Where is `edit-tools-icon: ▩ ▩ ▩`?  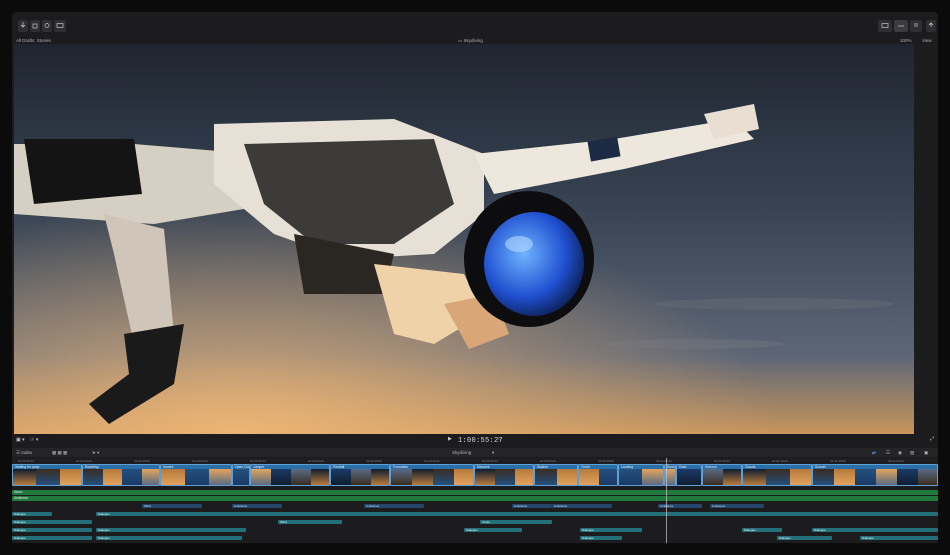 edit-tools-icon: ▩ ▩ ▩ is located at coordinates (59, 453).